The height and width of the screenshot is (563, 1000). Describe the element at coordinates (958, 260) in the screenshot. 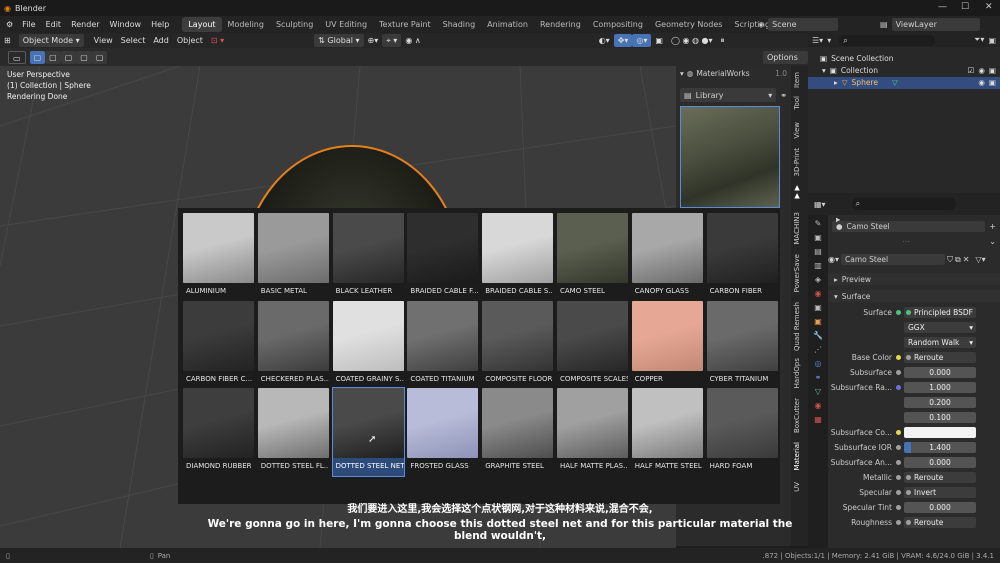

I see `duplicate-material-icon: ⧉` at that location.